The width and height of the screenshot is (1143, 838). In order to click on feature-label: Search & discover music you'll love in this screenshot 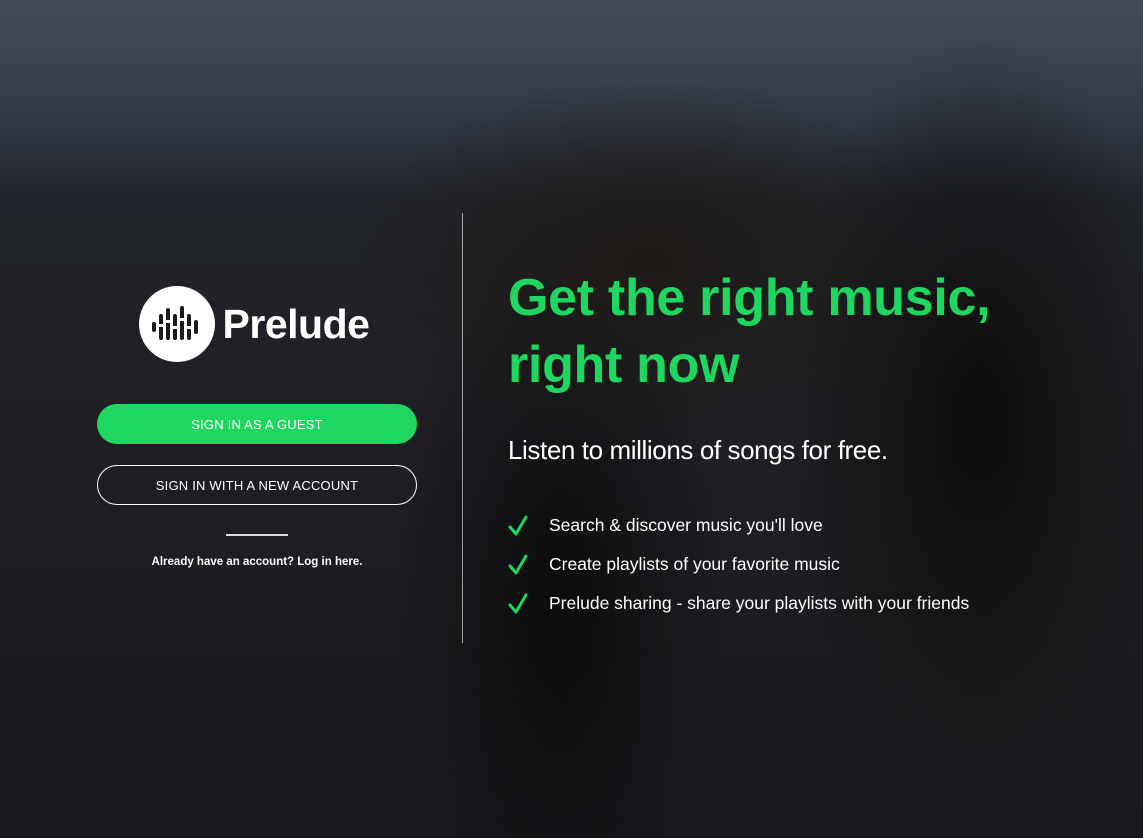, I will do `click(686, 525)`.